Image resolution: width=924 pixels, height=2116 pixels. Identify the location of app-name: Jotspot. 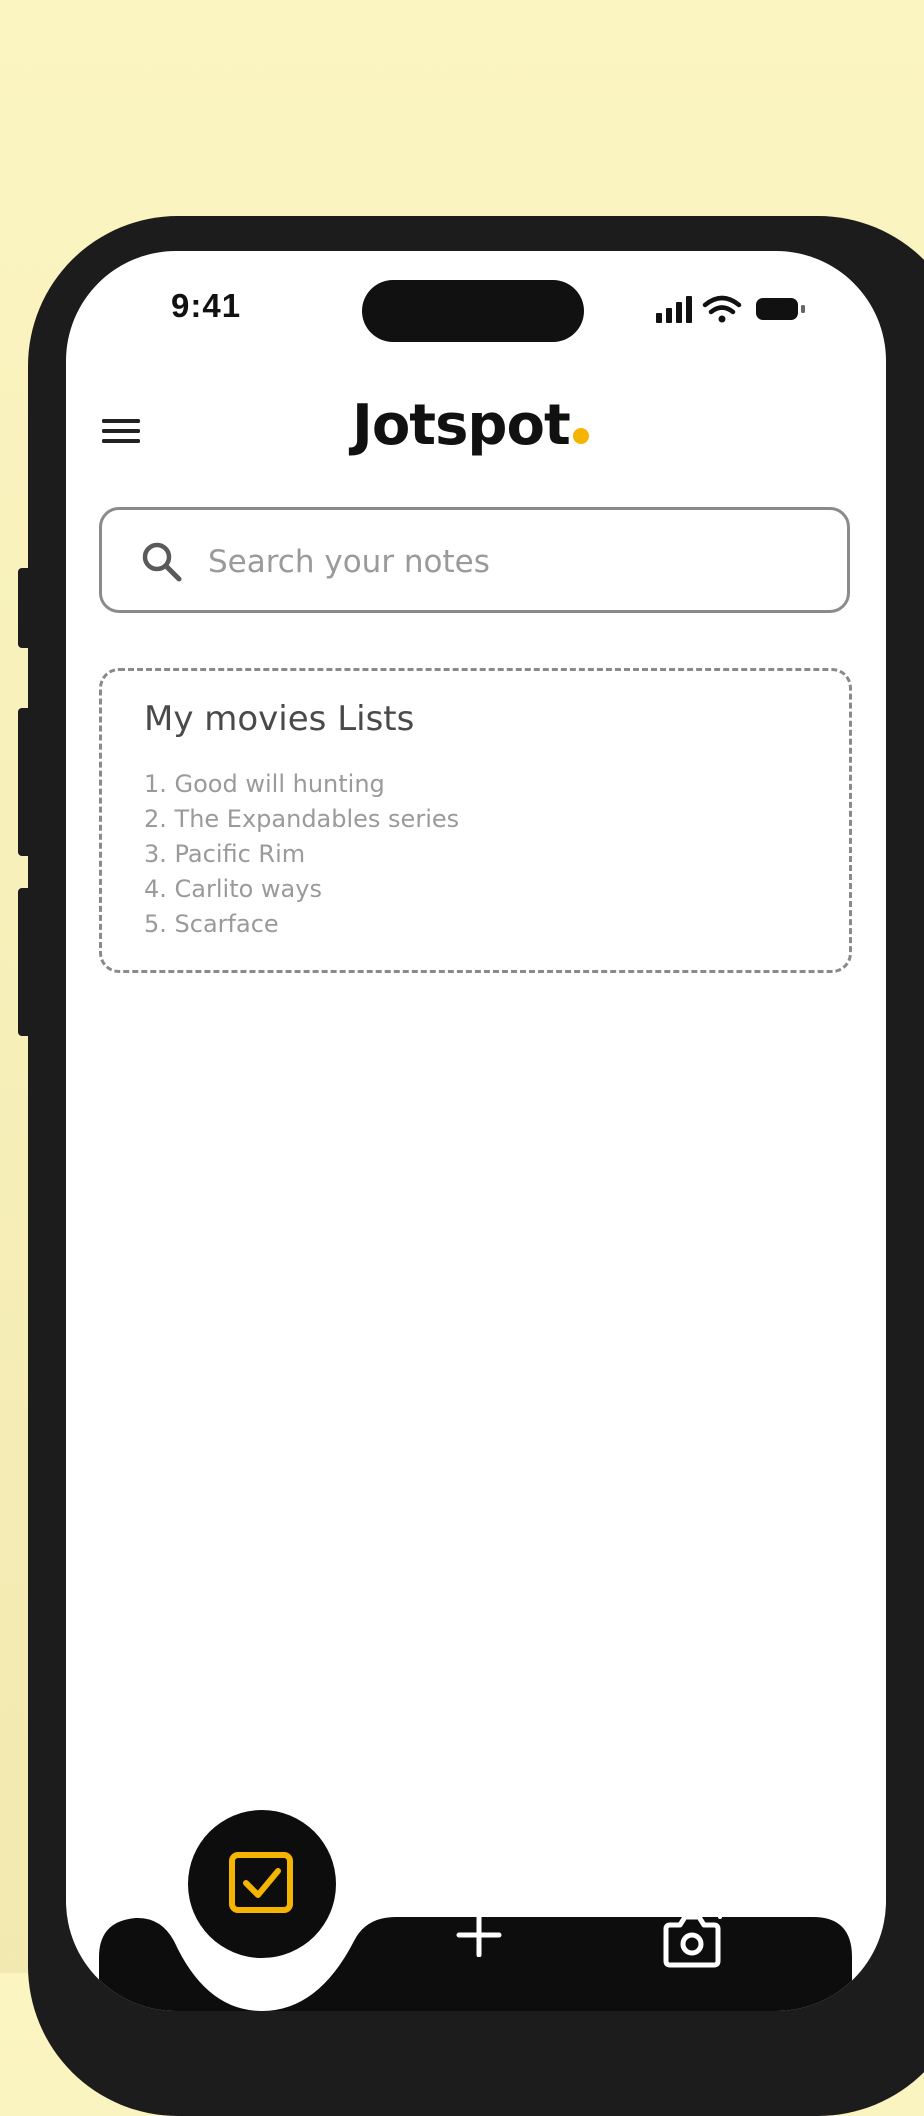
(461, 425).